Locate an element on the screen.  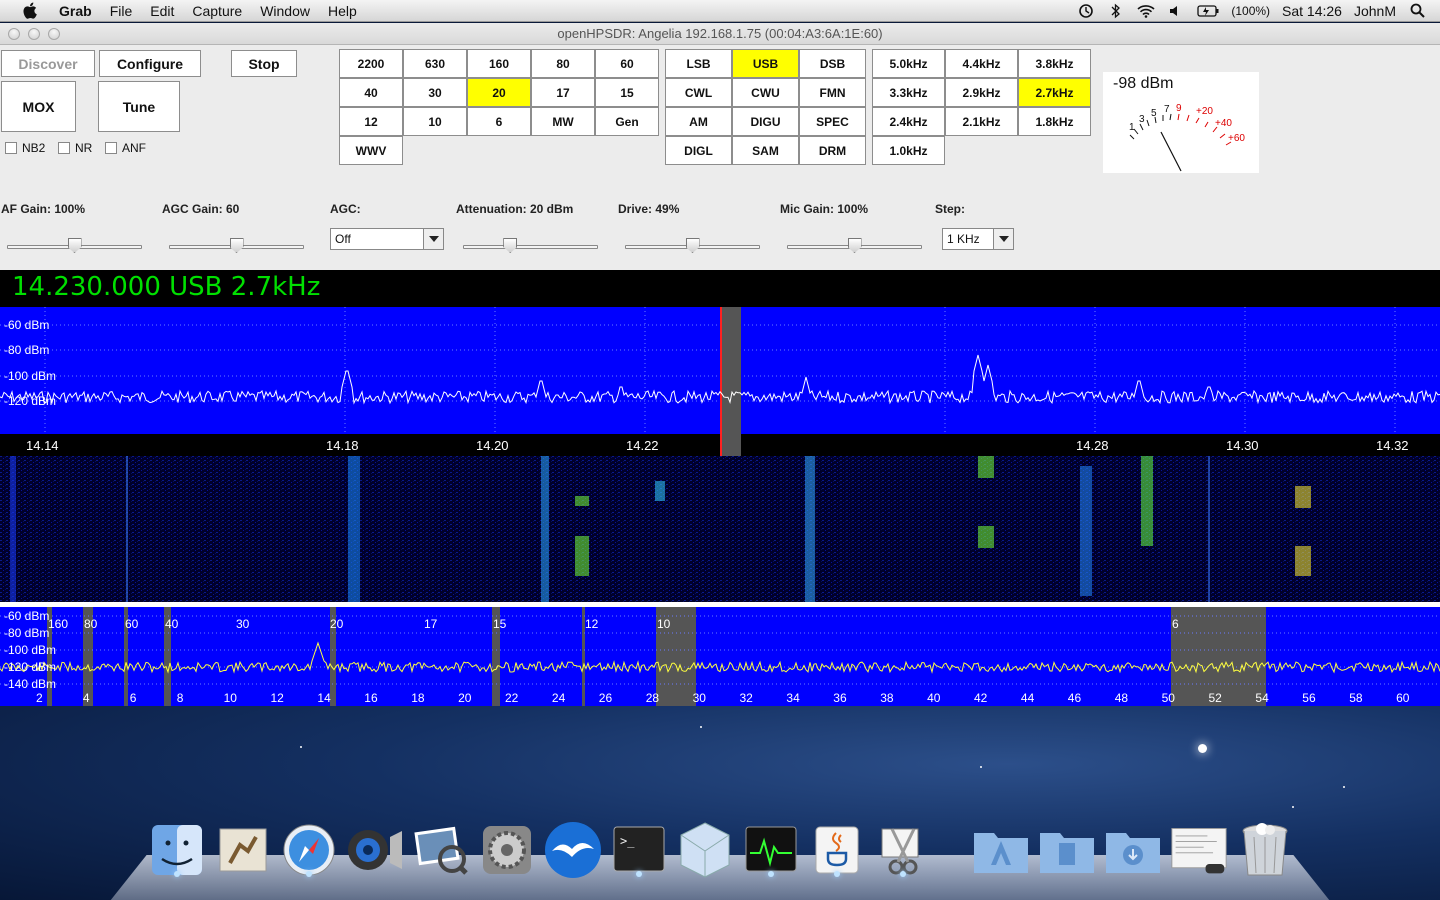
mode-usb-button: USB is located at coordinates (765, 63).